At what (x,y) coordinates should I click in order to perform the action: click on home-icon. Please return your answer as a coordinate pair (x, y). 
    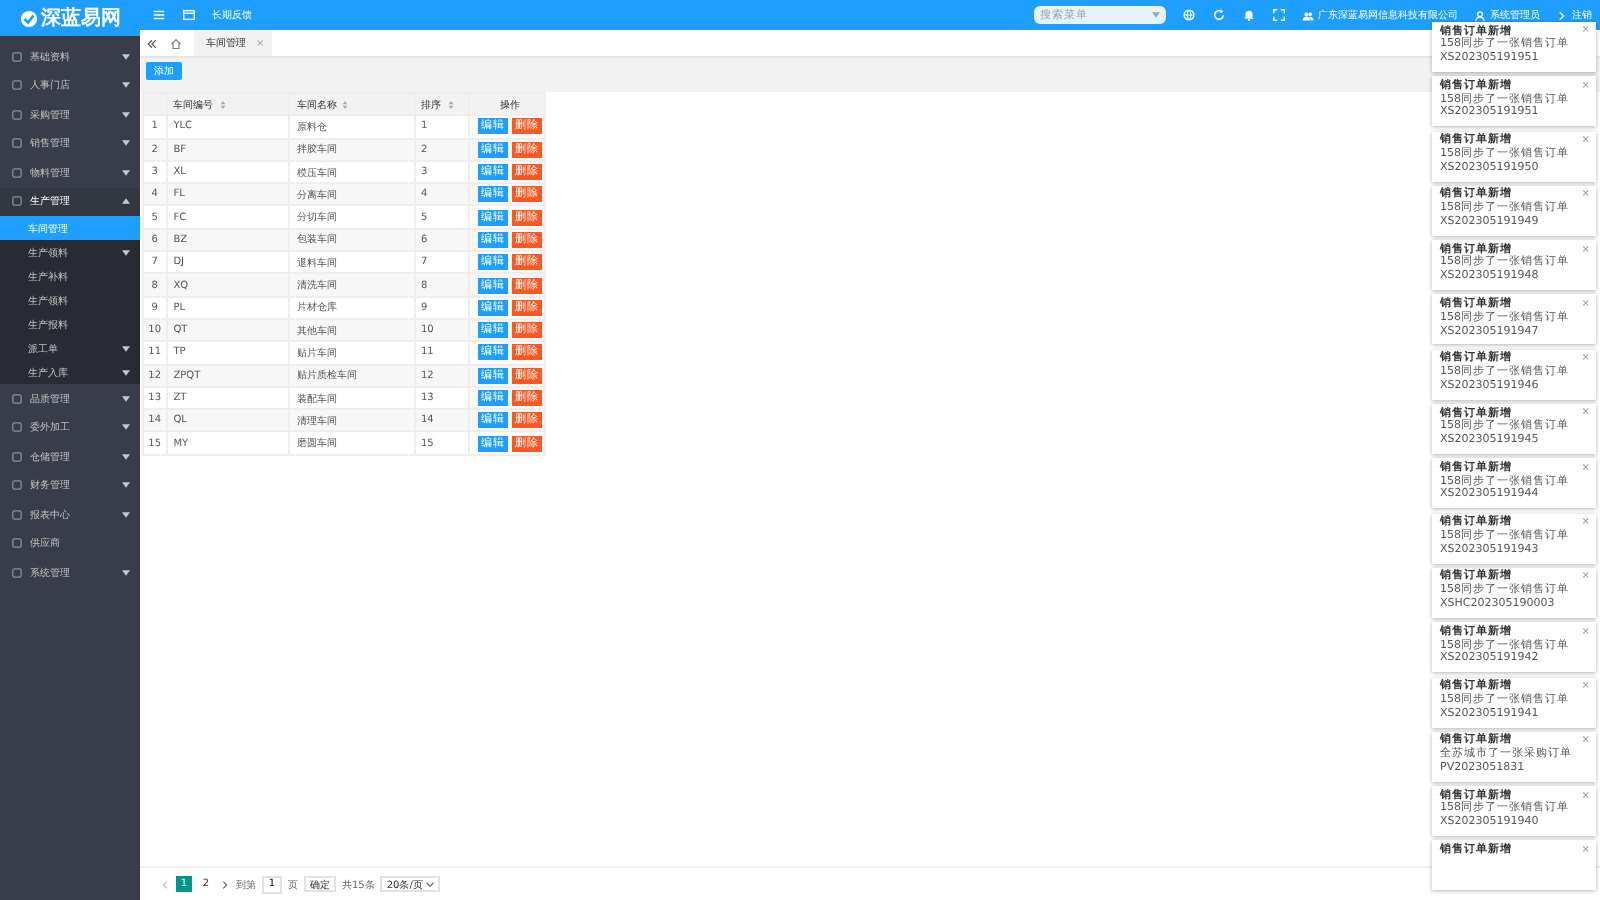
    Looking at the image, I should click on (176, 43).